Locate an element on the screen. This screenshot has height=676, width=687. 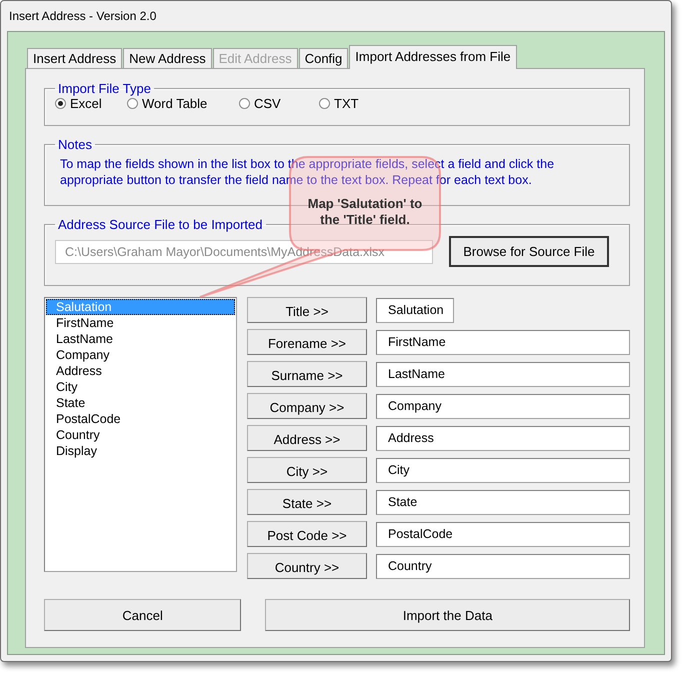
map-button: State >> is located at coordinates (307, 502).